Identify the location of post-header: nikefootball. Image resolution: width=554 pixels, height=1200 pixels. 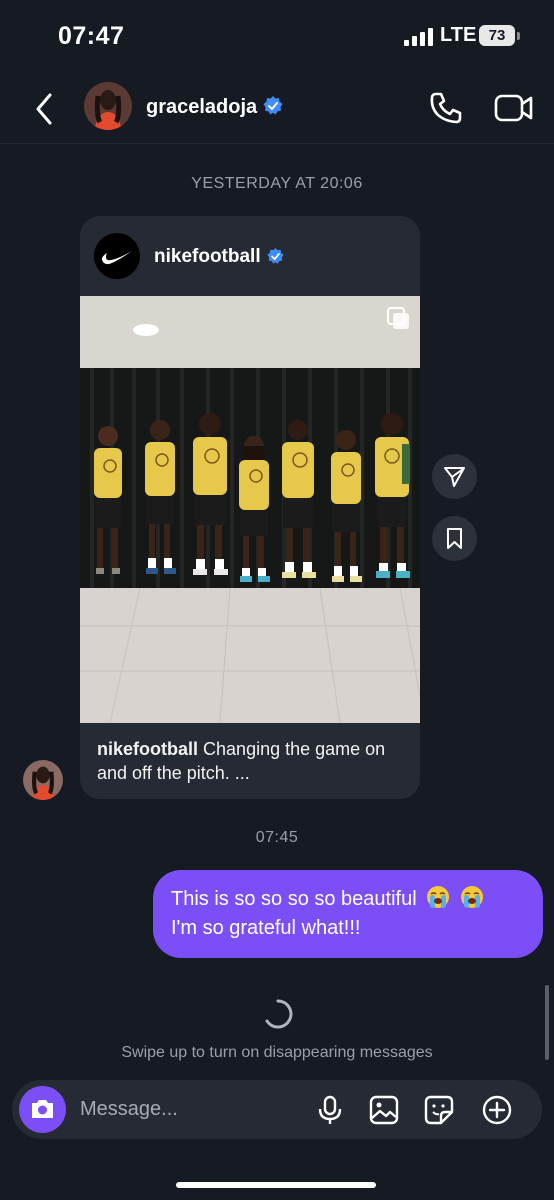
(250, 256).